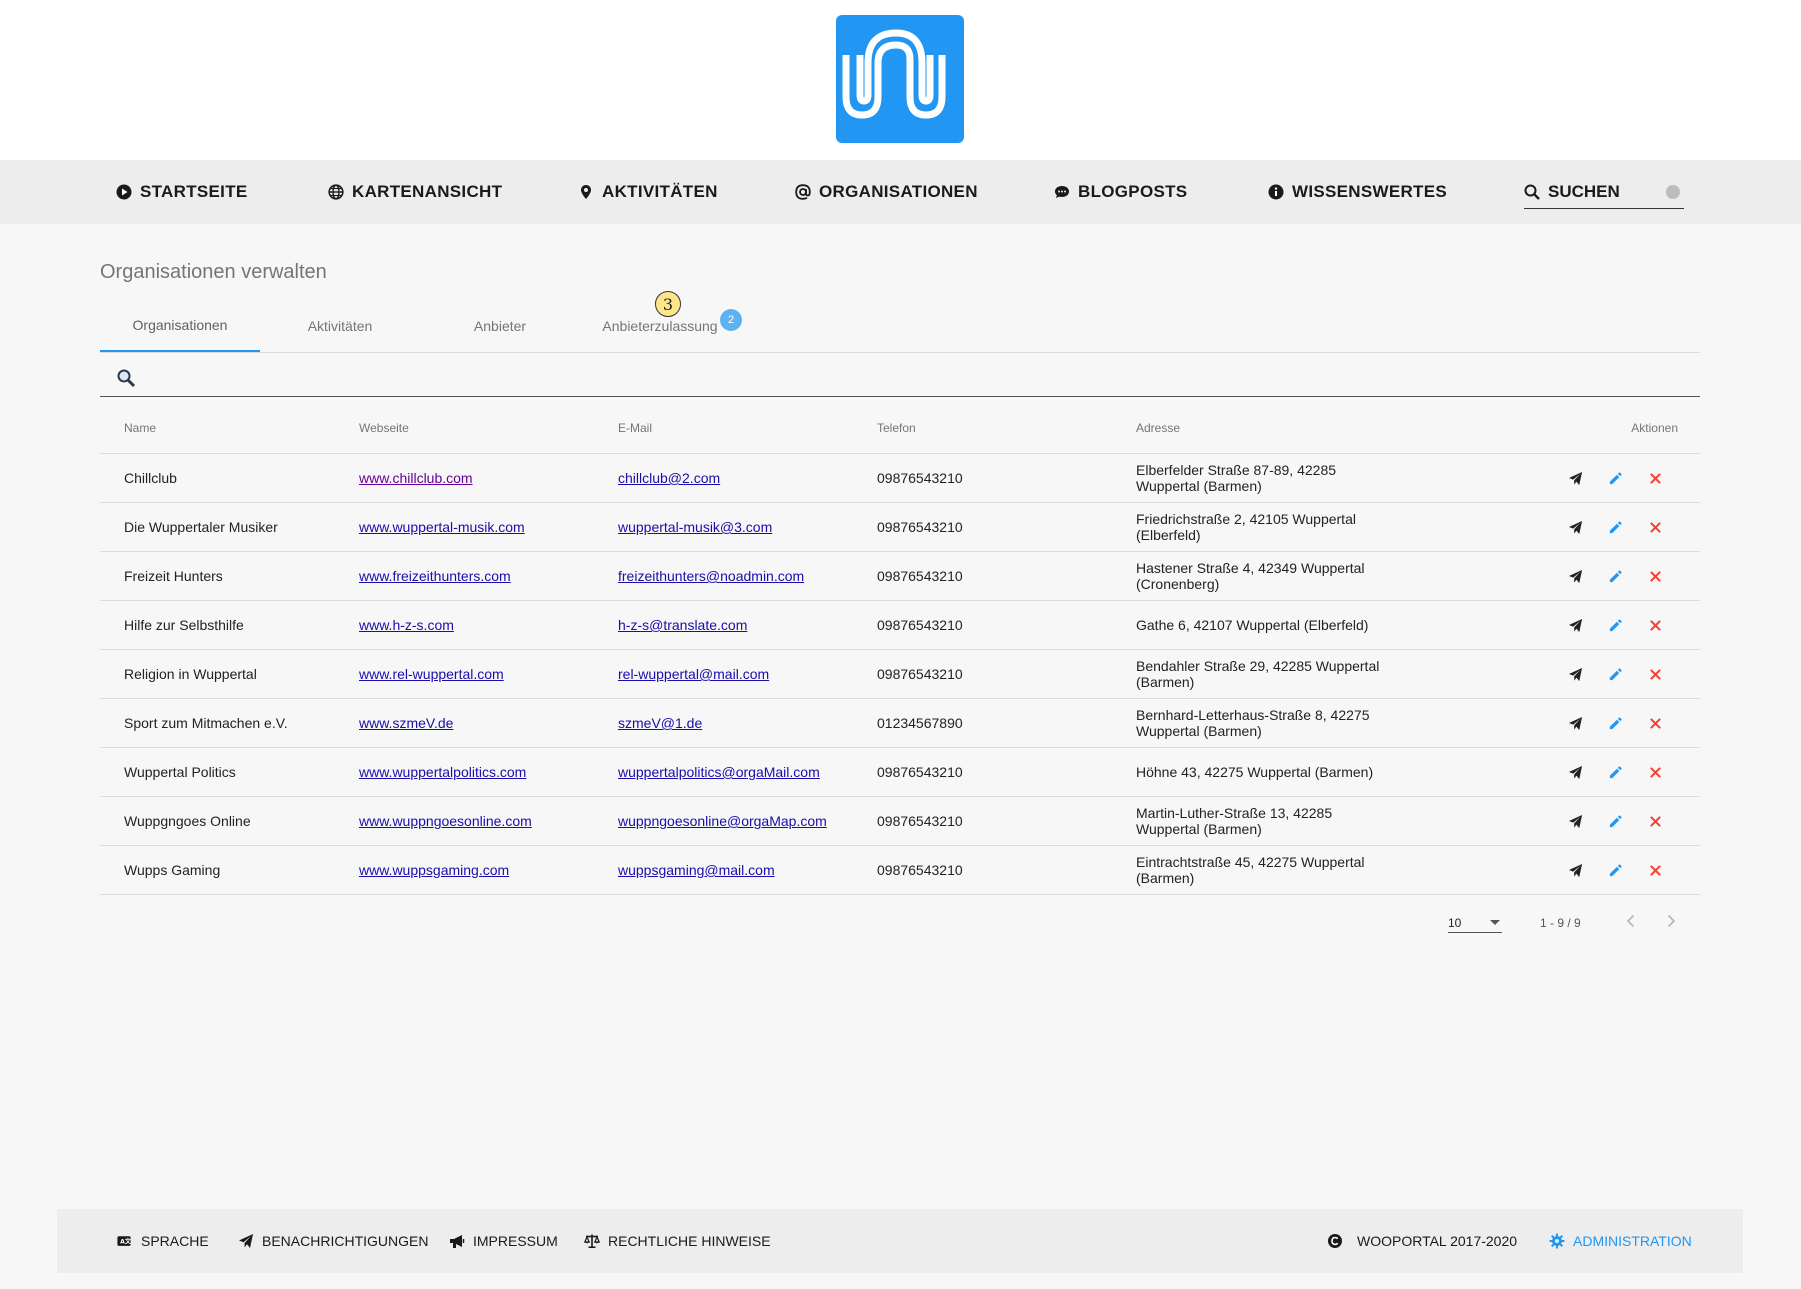  I want to click on cell-actions, so click(1547, 821).